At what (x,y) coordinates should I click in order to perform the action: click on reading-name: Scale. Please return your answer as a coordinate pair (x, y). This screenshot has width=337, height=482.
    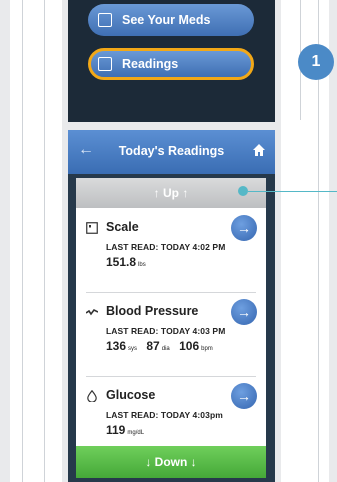
    Looking at the image, I should click on (122, 227).